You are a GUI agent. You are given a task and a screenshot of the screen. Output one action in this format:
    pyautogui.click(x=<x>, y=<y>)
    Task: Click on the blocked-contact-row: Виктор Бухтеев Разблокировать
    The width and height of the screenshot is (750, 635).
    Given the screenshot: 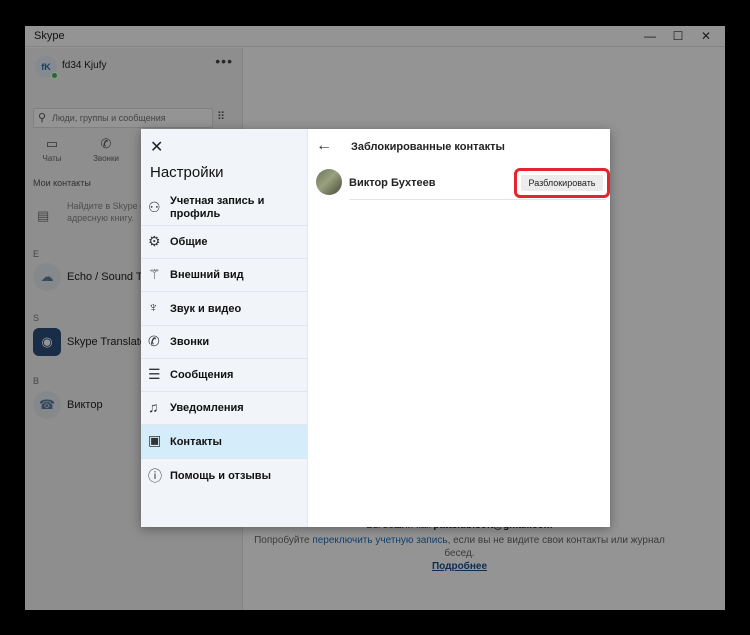 What is the action you would take?
    pyautogui.click(x=463, y=184)
    